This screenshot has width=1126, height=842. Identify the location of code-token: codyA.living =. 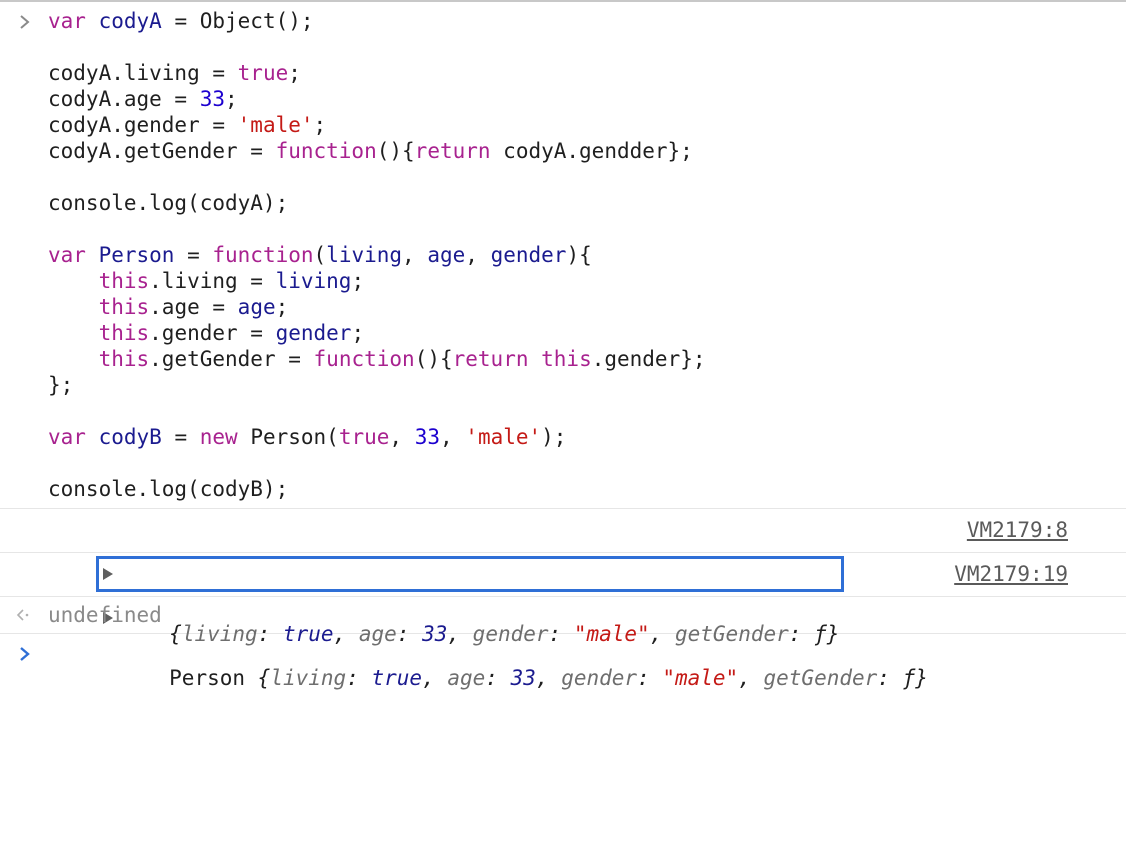
(143, 73).